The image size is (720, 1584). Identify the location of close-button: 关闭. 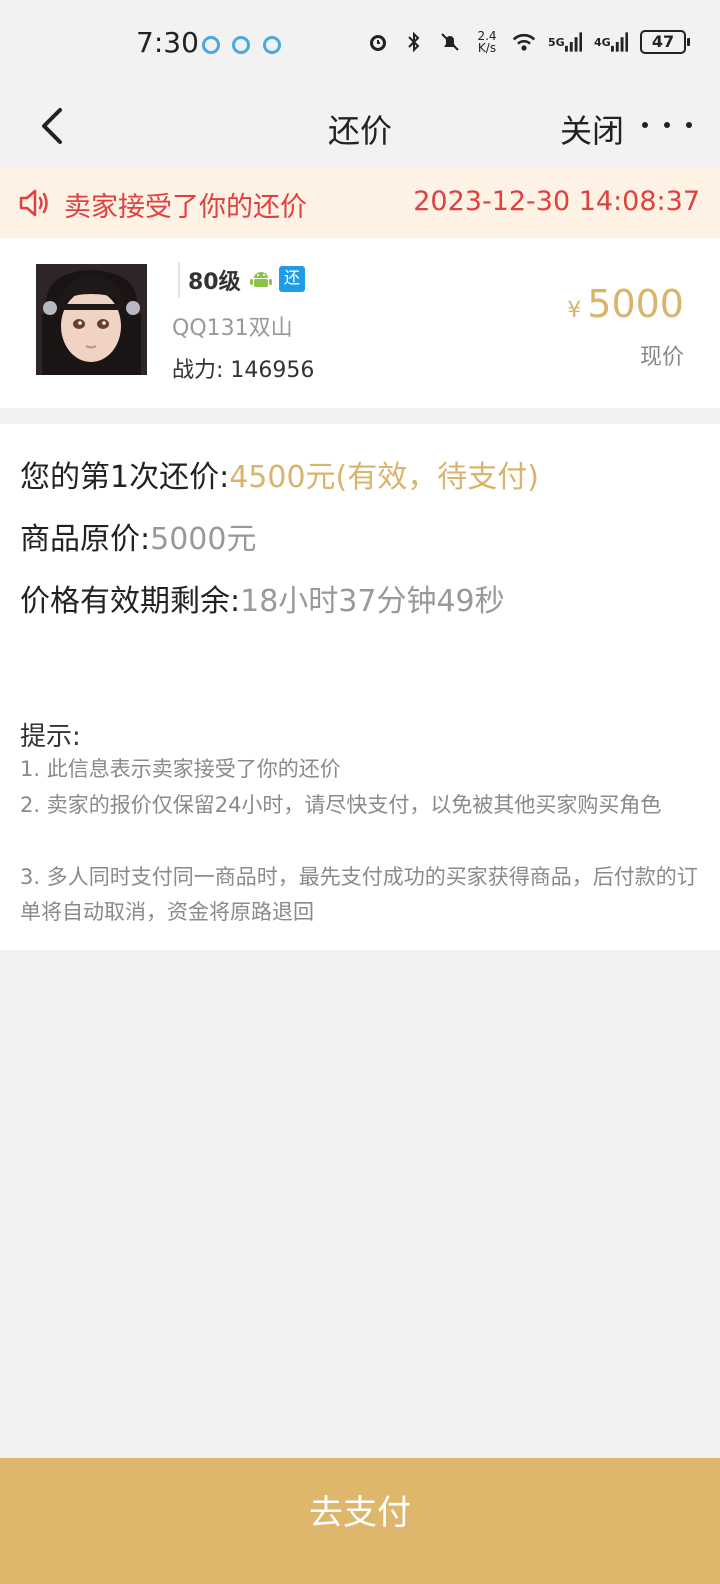
(592, 129).